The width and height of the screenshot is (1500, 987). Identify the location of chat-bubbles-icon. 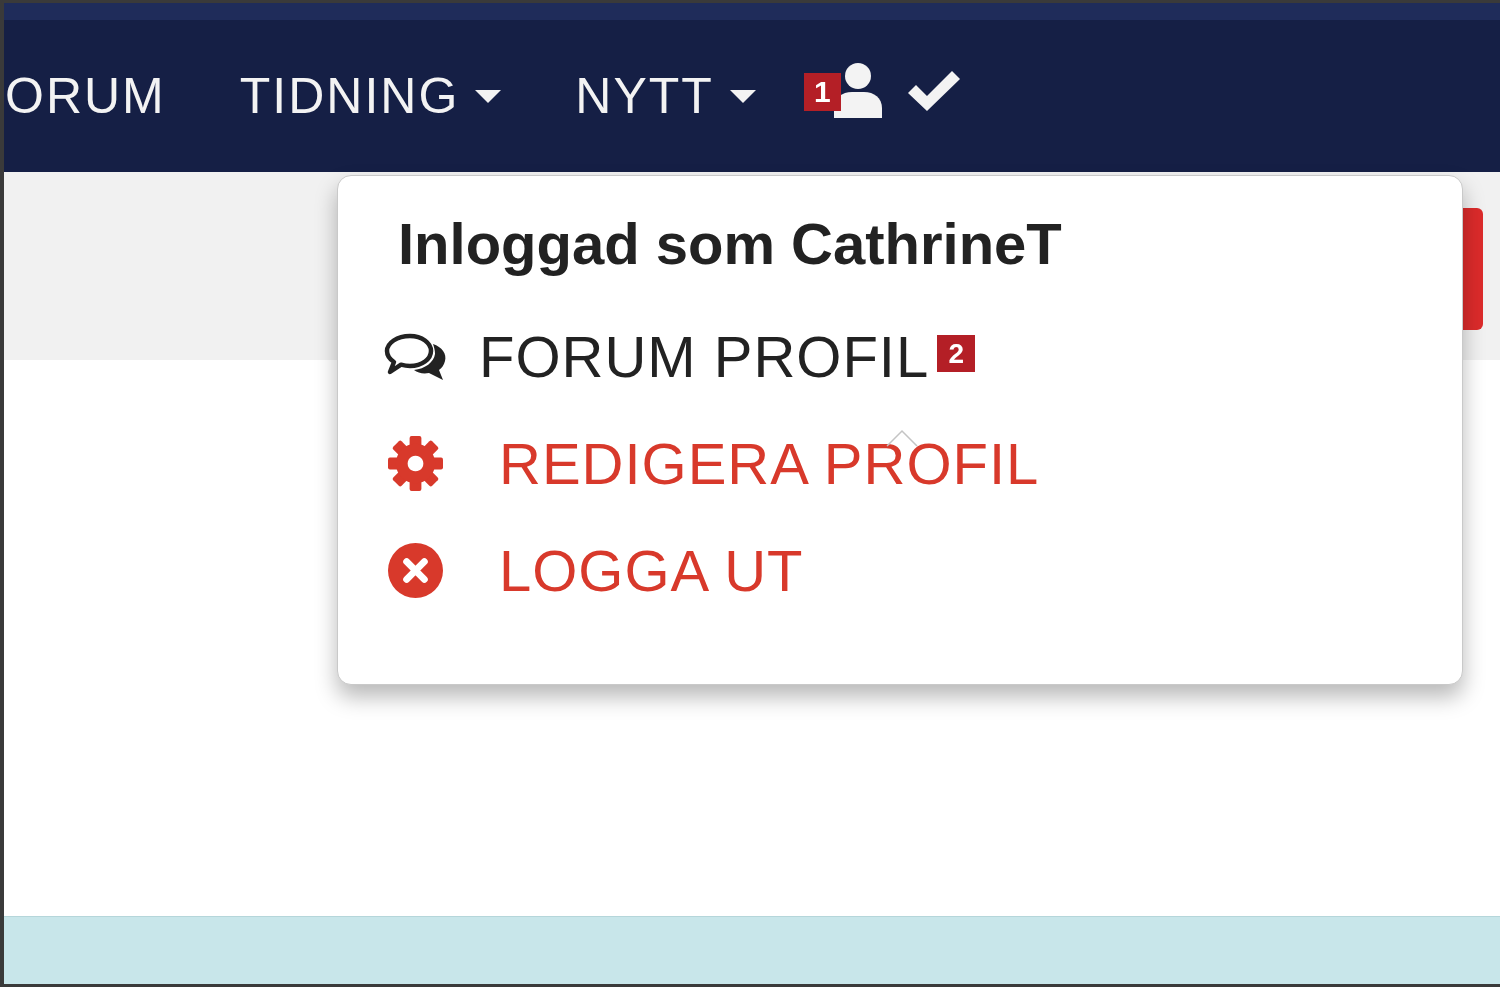
(416, 356).